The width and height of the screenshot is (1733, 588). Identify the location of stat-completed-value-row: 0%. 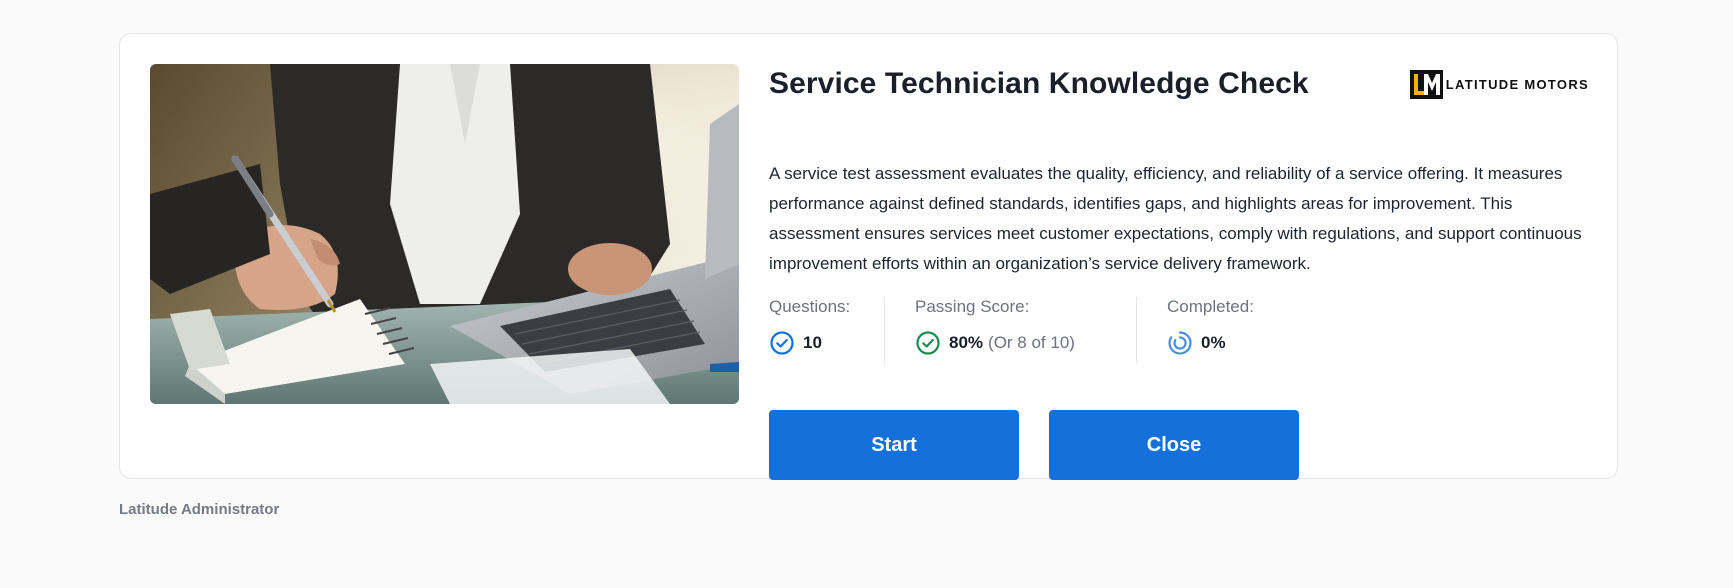
(1227, 343).